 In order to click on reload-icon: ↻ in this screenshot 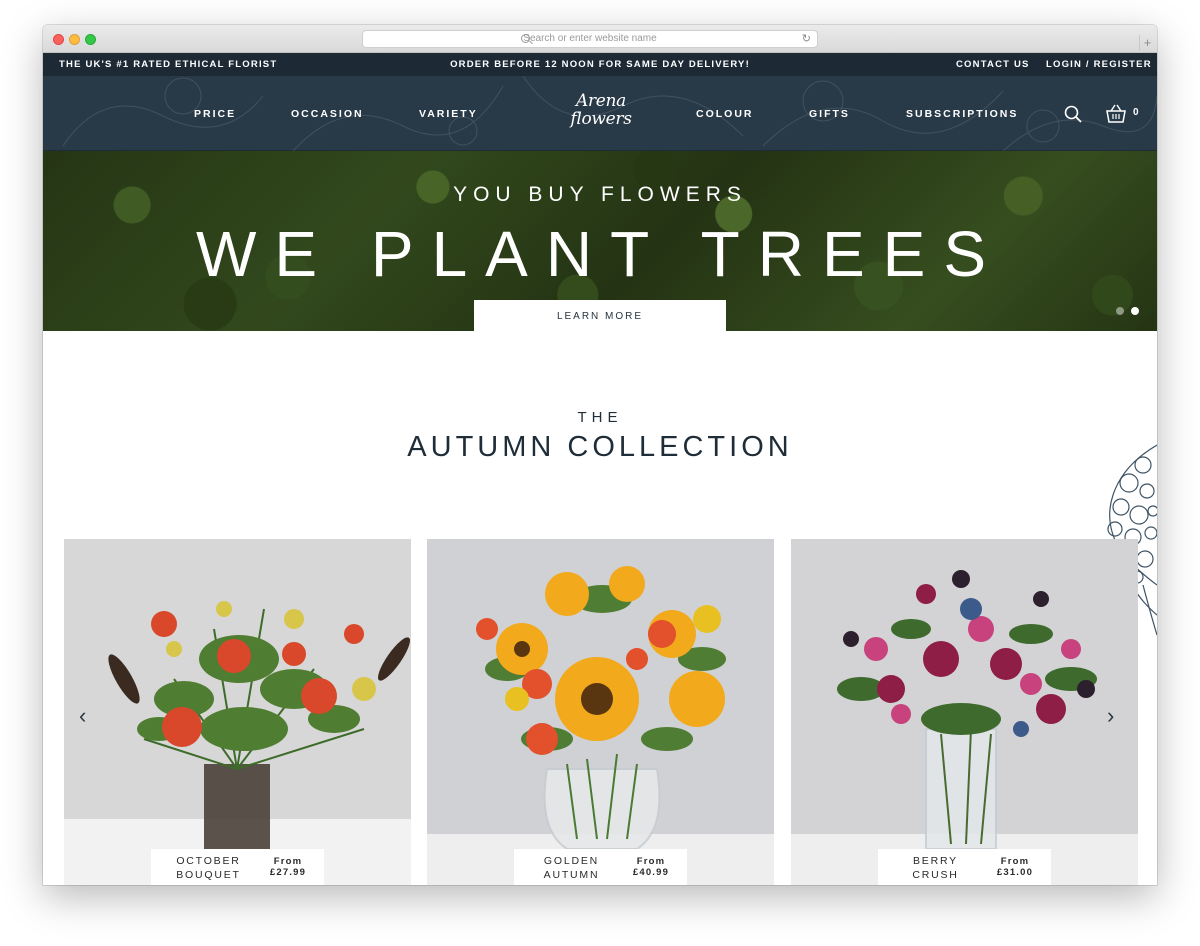, I will do `click(806, 39)`.